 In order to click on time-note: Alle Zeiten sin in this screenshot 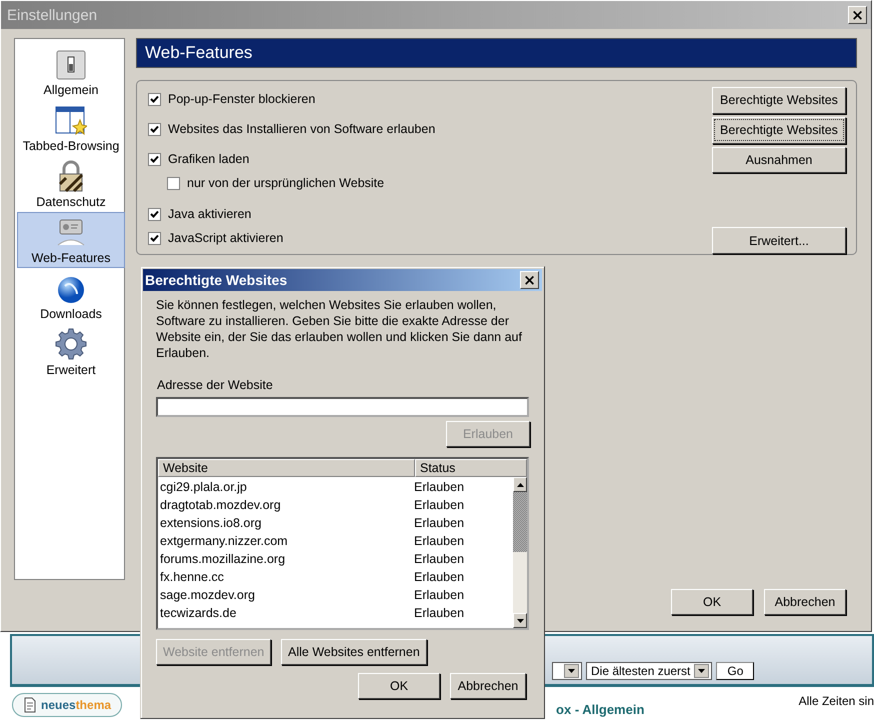, I will do `click(836, 701)`.